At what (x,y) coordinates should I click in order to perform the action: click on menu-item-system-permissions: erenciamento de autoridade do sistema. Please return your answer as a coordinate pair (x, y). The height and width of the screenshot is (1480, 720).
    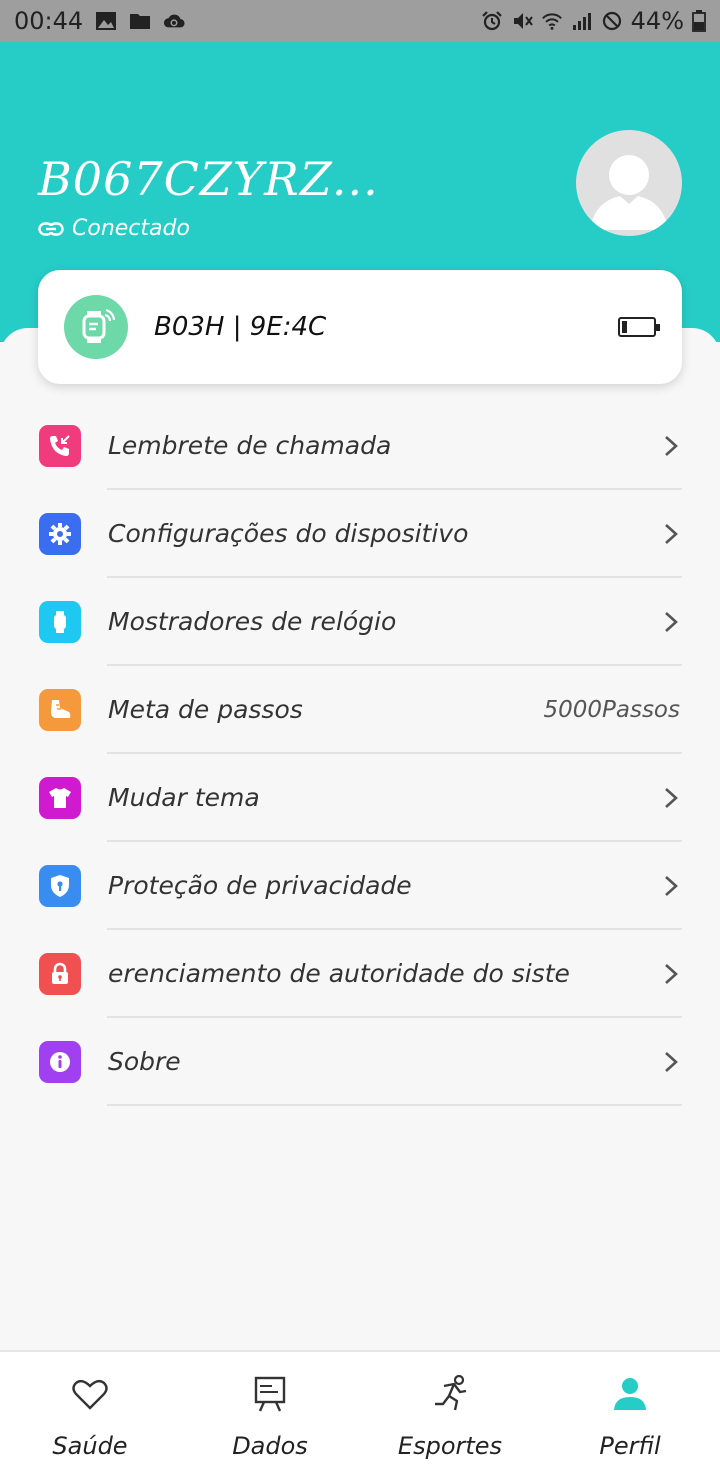
    Looking at the image, I should click on (360, 974).